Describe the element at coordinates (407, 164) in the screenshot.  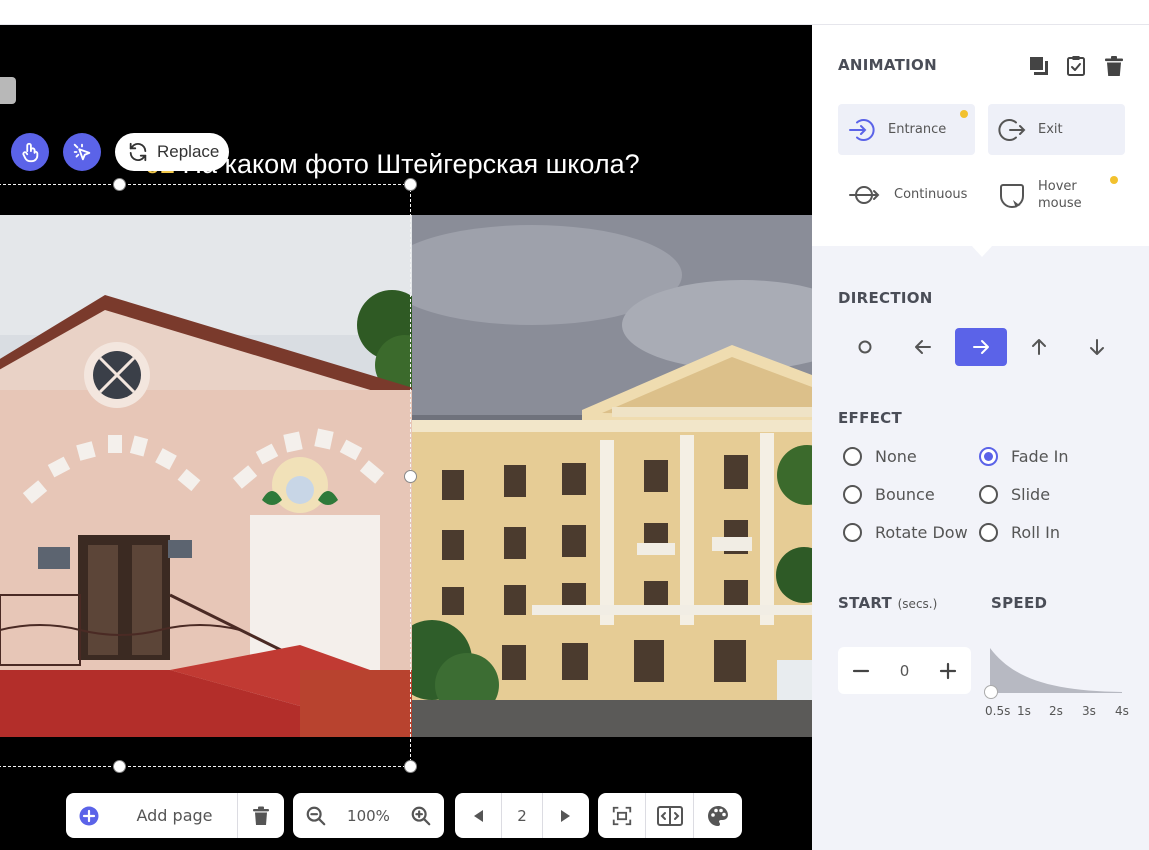
I see `question-text: На каком фото Штейгерская школа?` at that location.